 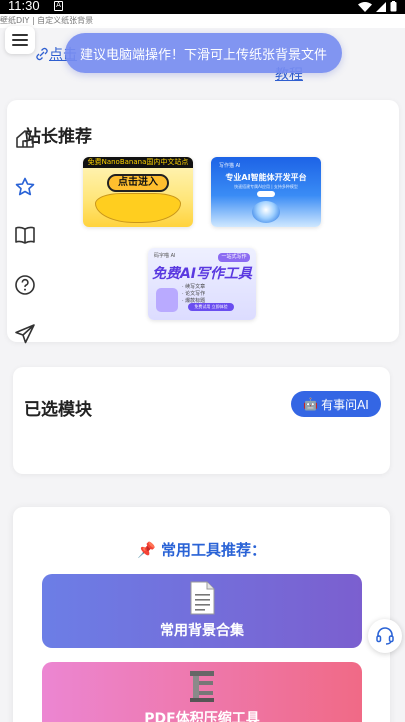 I want to click on book-icon, so click(x=25, y=235).